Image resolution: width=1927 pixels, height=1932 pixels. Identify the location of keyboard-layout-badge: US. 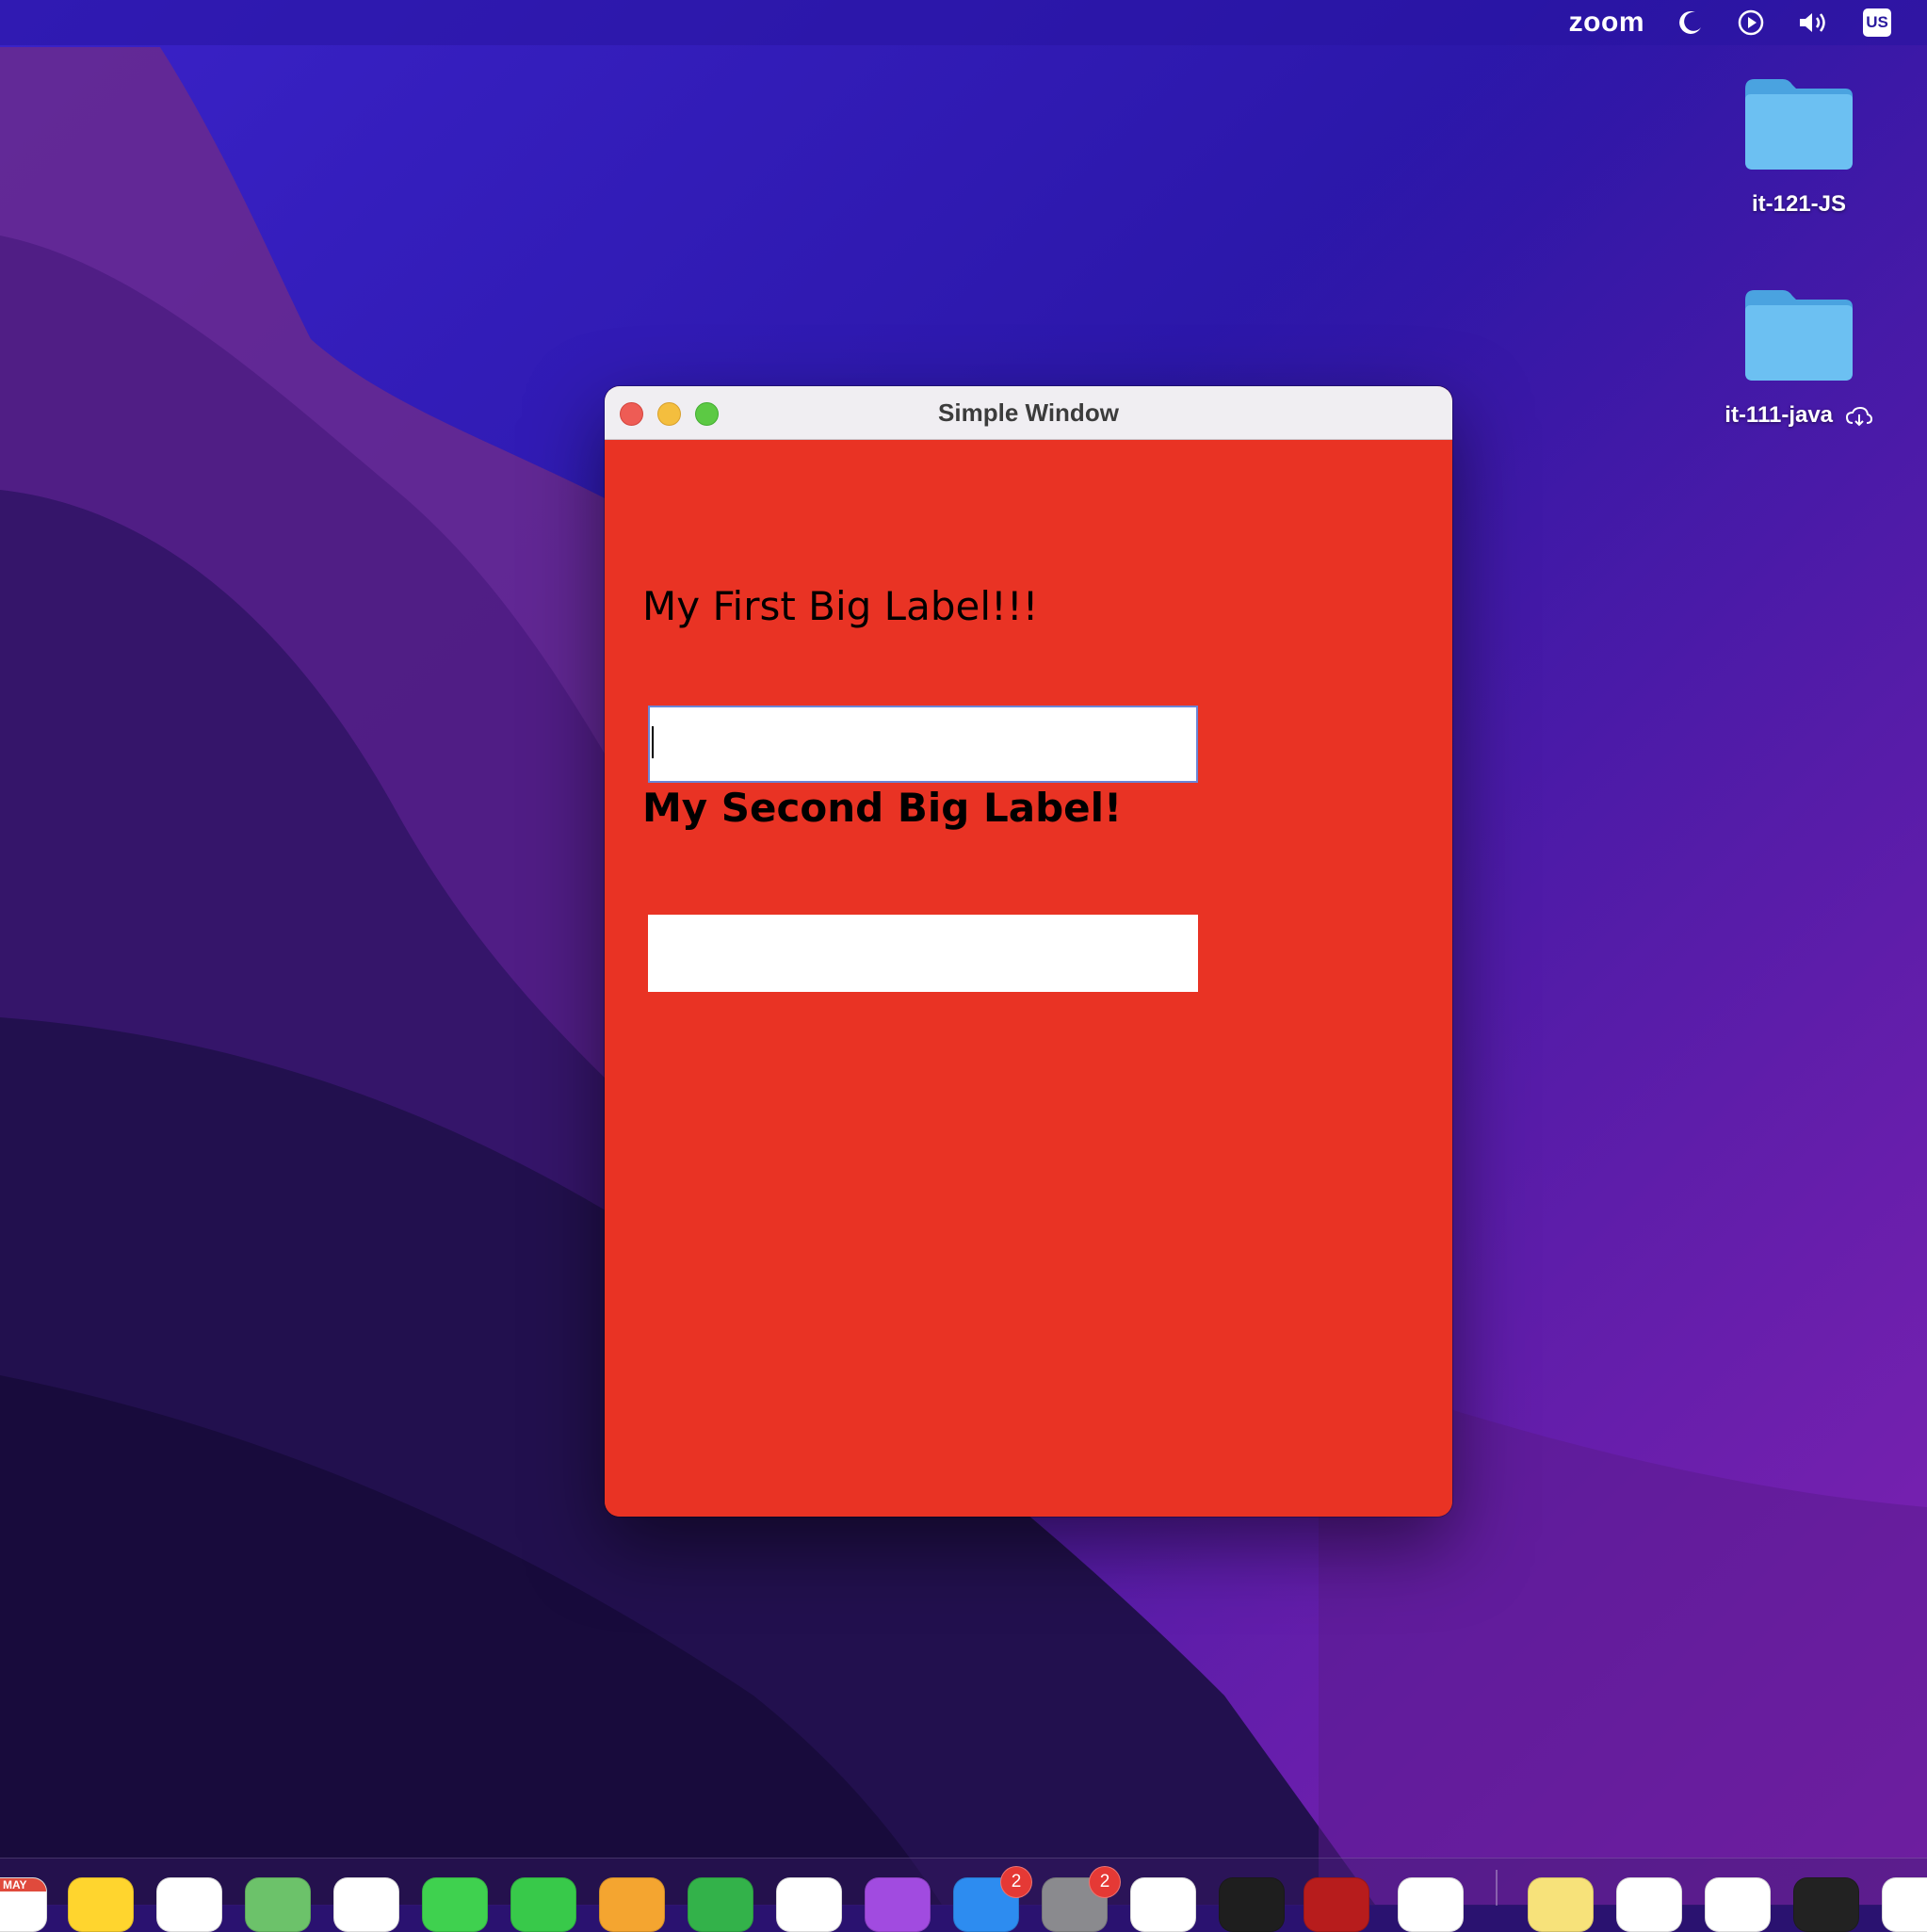
(1877, 22).